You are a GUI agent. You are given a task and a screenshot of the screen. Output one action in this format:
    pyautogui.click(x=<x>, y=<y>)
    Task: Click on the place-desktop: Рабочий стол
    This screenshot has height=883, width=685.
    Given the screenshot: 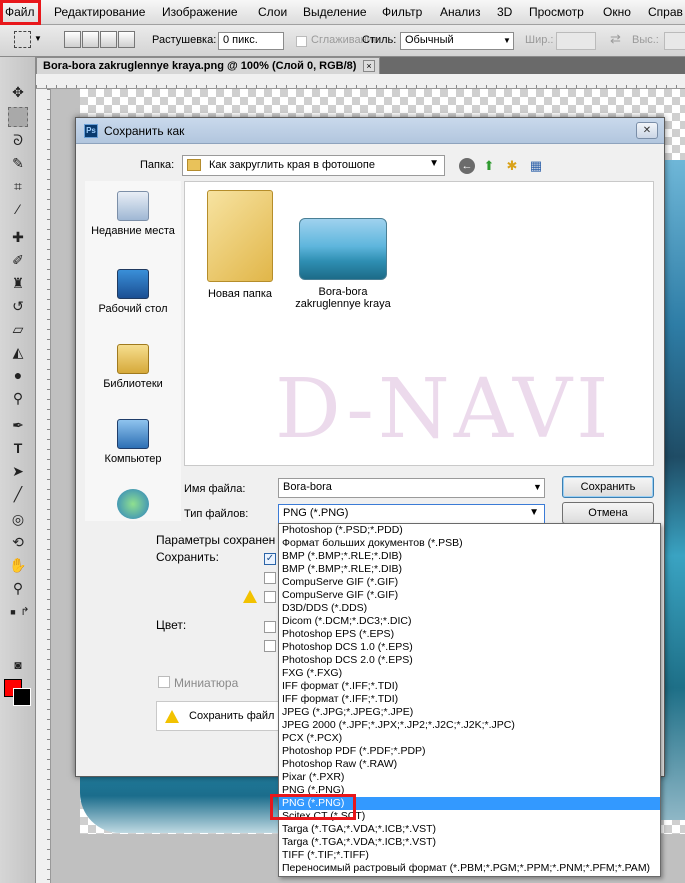 What is the action you would take?
    pyautogui.click(x=133, y=292)
    